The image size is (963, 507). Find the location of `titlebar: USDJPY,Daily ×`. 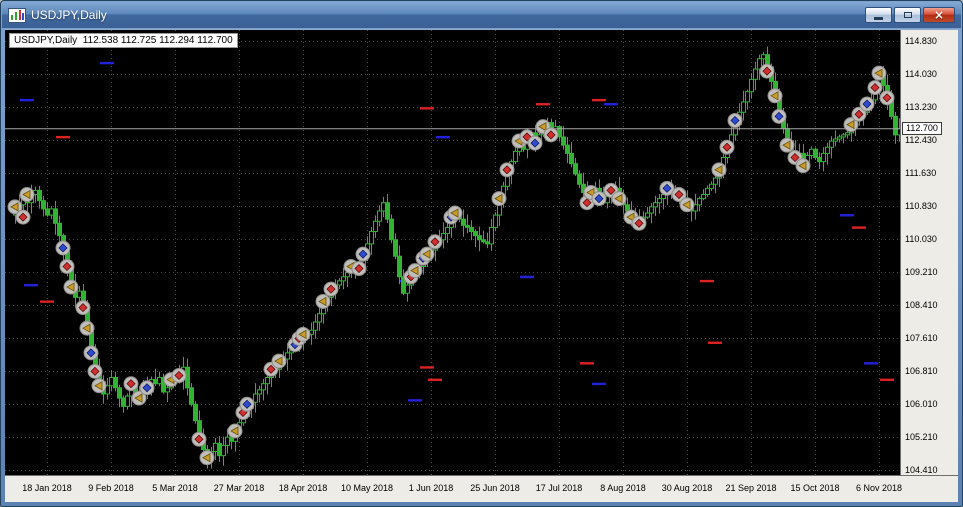

titlebar: USDJPY,Daily × is located at coordinates (481, 15).